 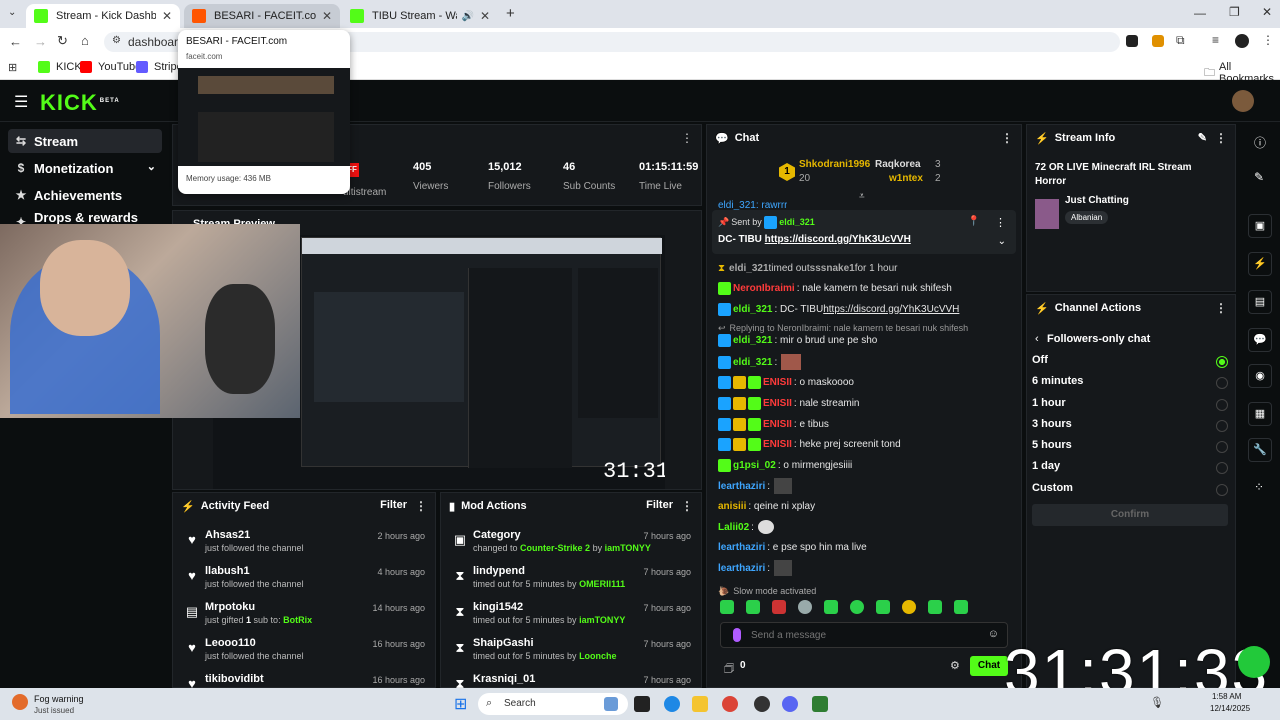 I want to click on discord-icon, so click(x=790, y=704).